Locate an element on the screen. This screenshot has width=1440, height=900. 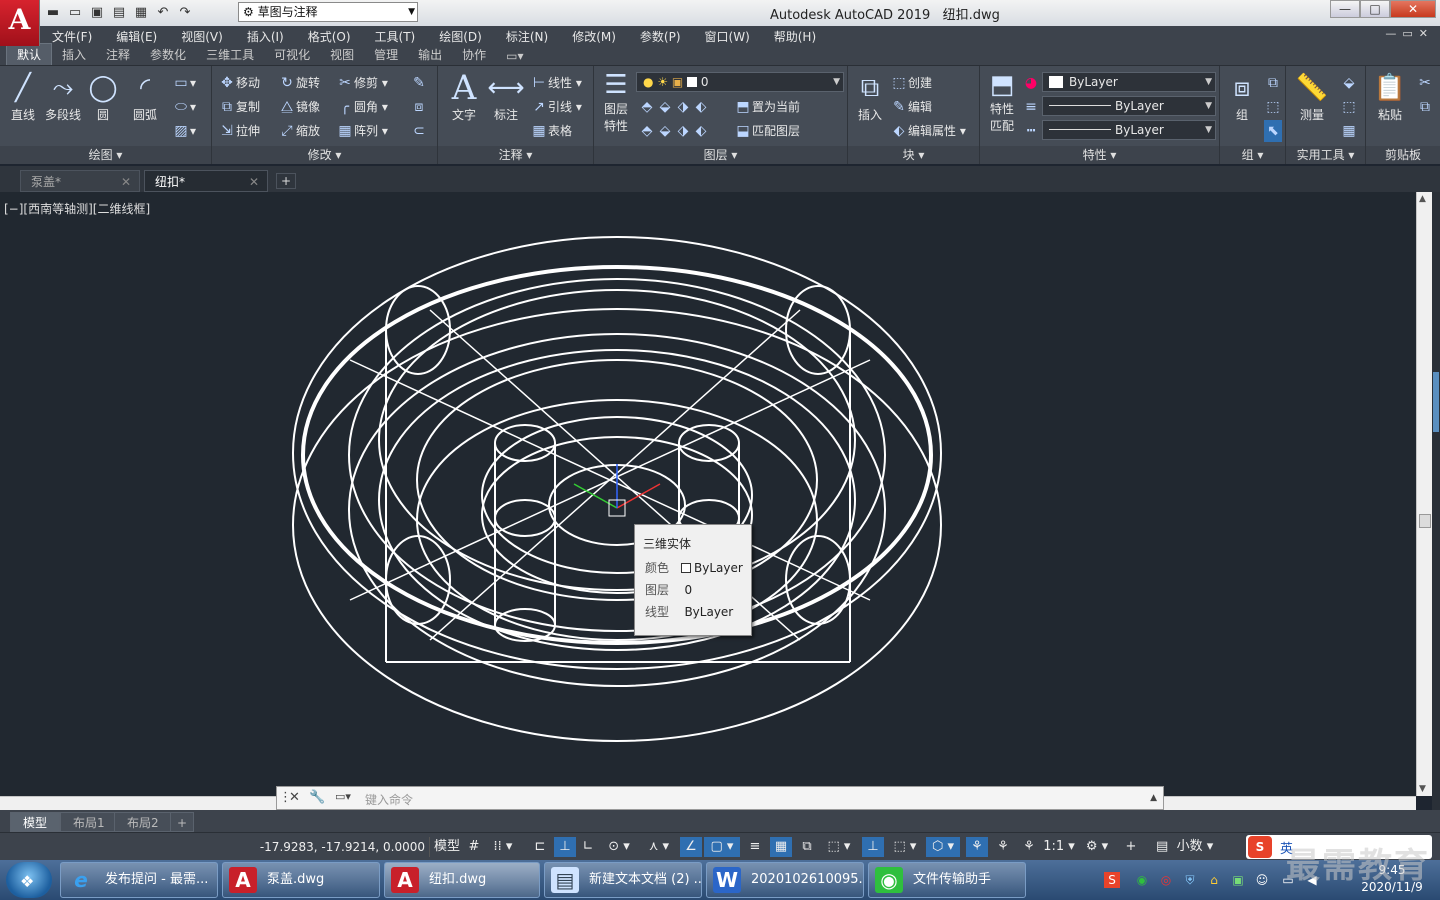
panel-block-title: 块 ▾ is located at coordinates (913, 155).